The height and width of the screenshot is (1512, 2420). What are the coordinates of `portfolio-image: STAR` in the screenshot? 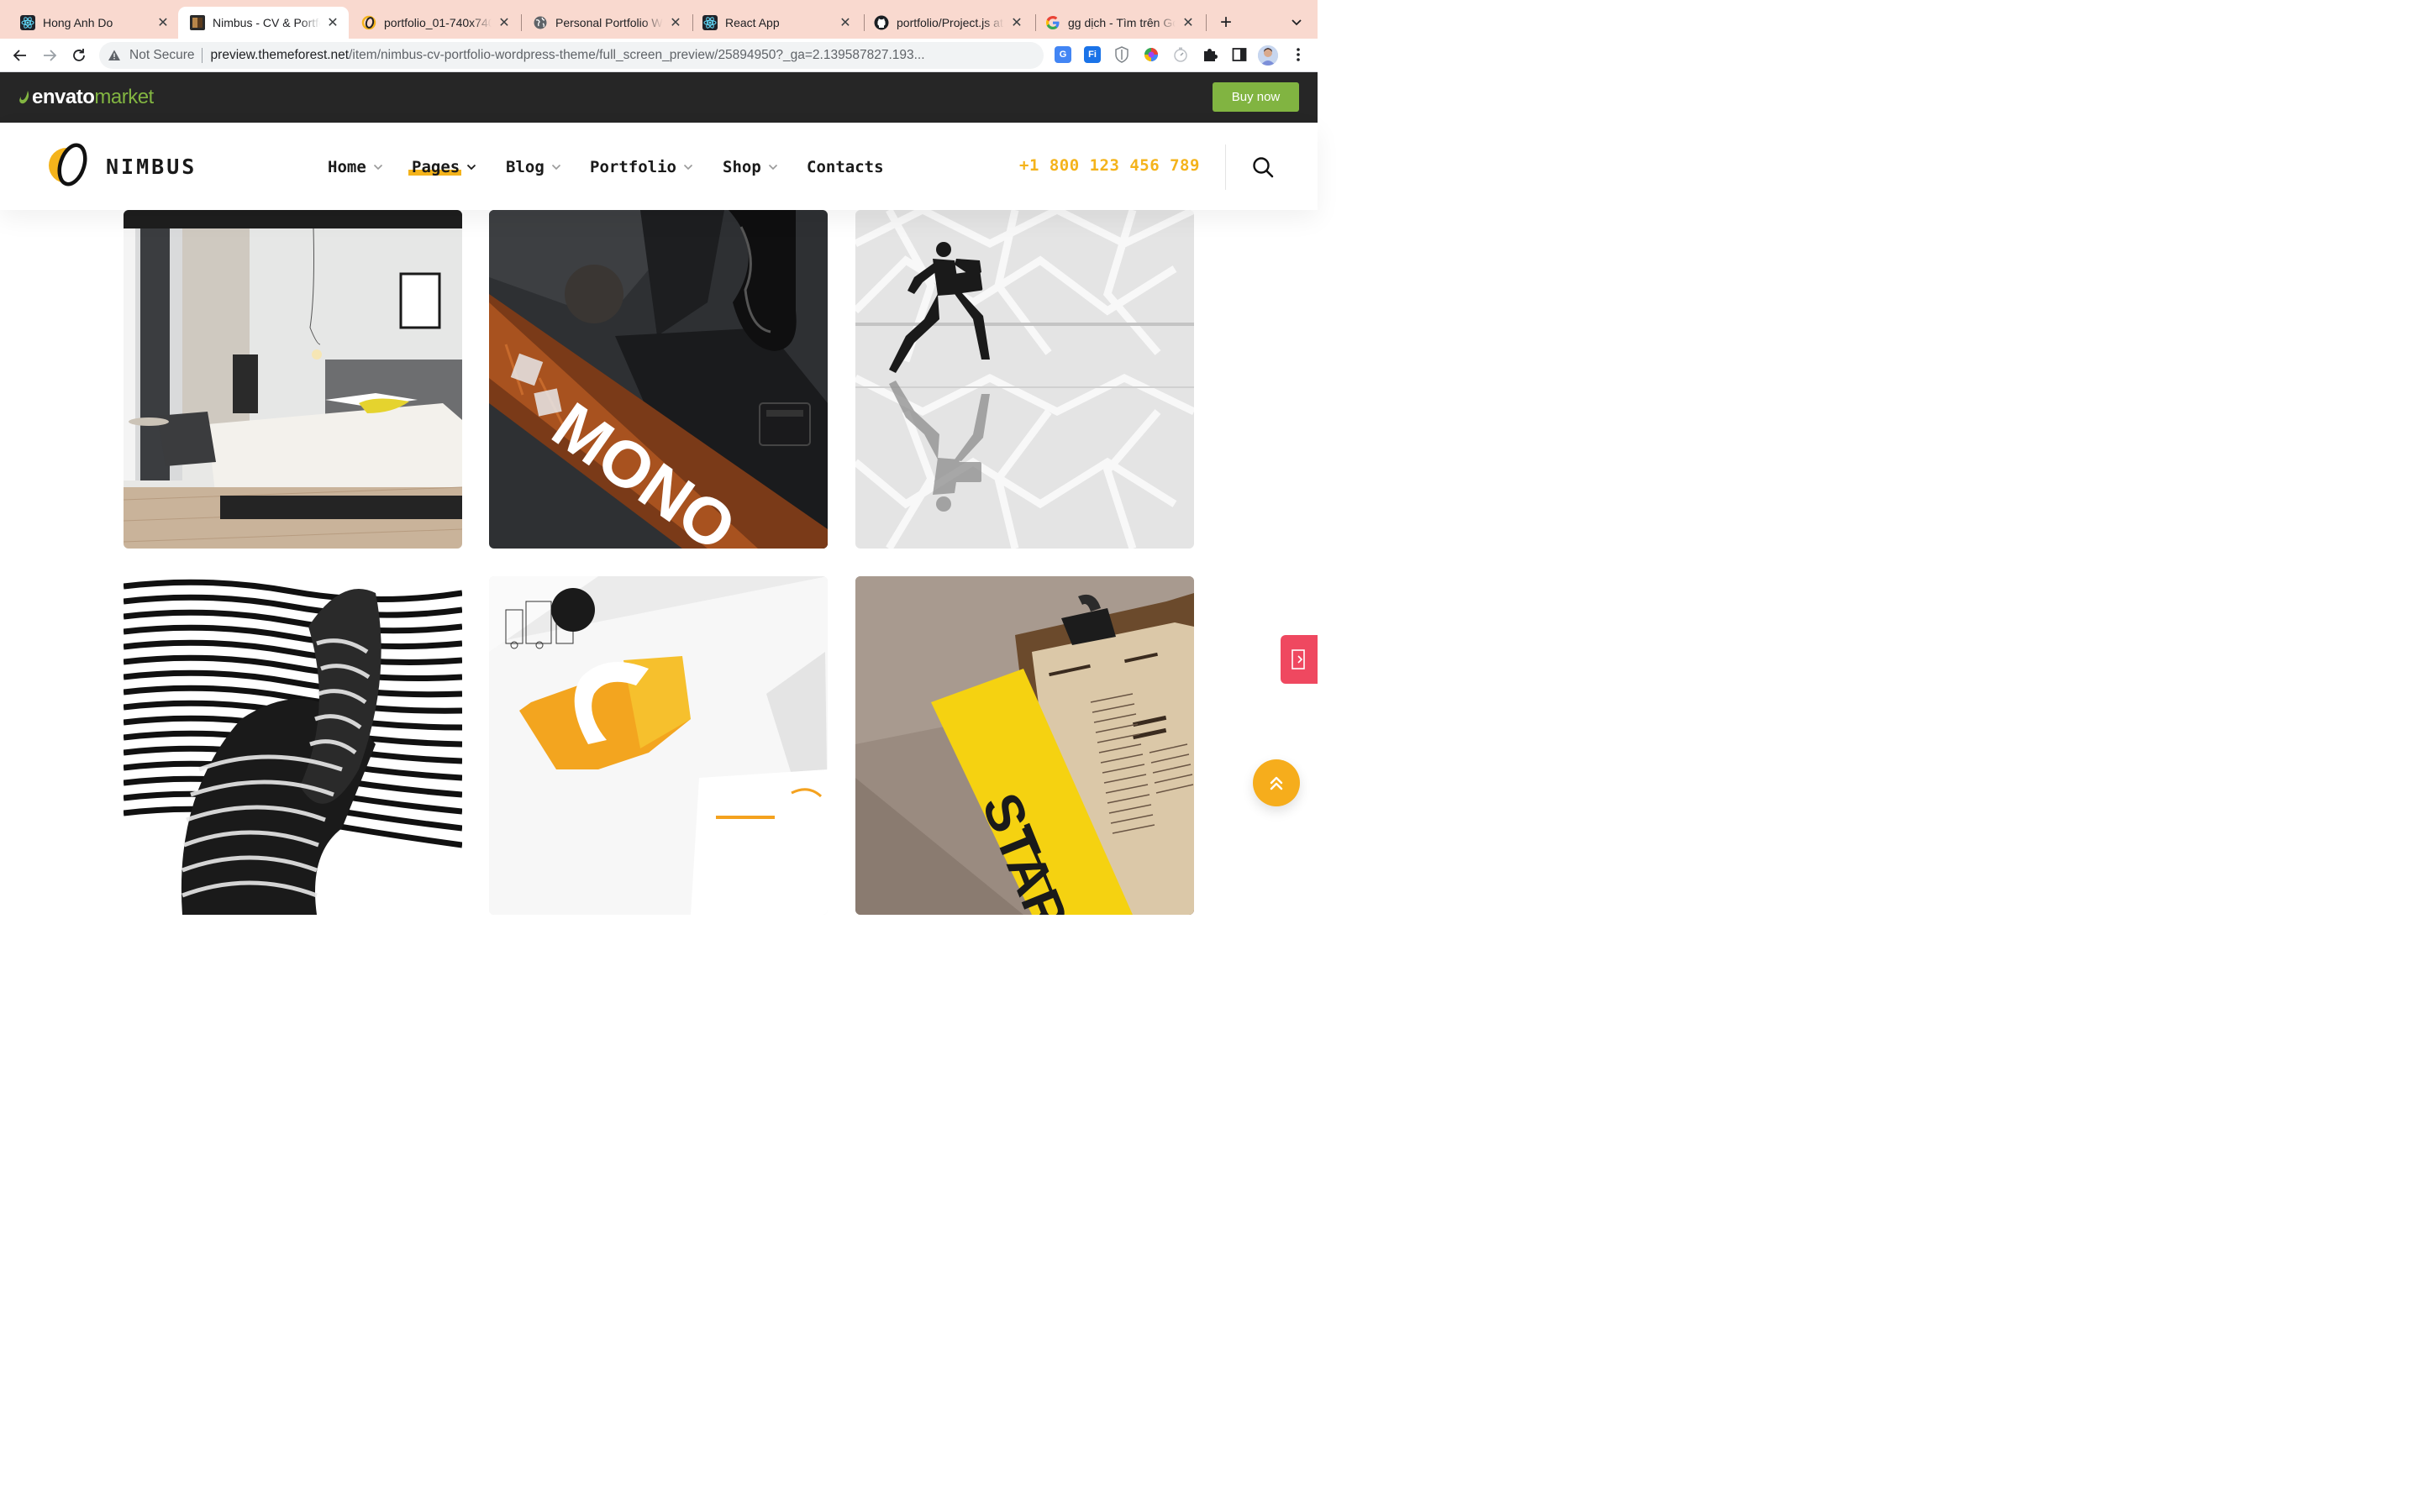 It's located at (1024, 745).